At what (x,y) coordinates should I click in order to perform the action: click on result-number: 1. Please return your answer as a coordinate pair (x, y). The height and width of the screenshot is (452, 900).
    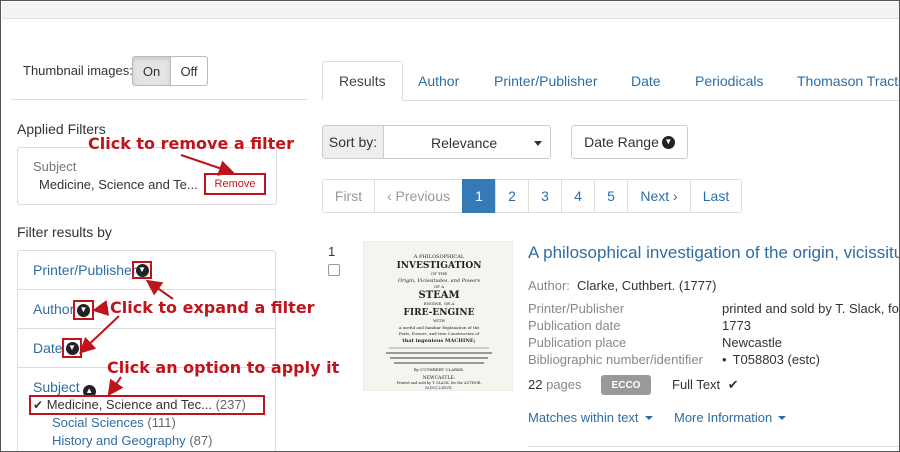
    Looking at the image, I should click on (332, 251).